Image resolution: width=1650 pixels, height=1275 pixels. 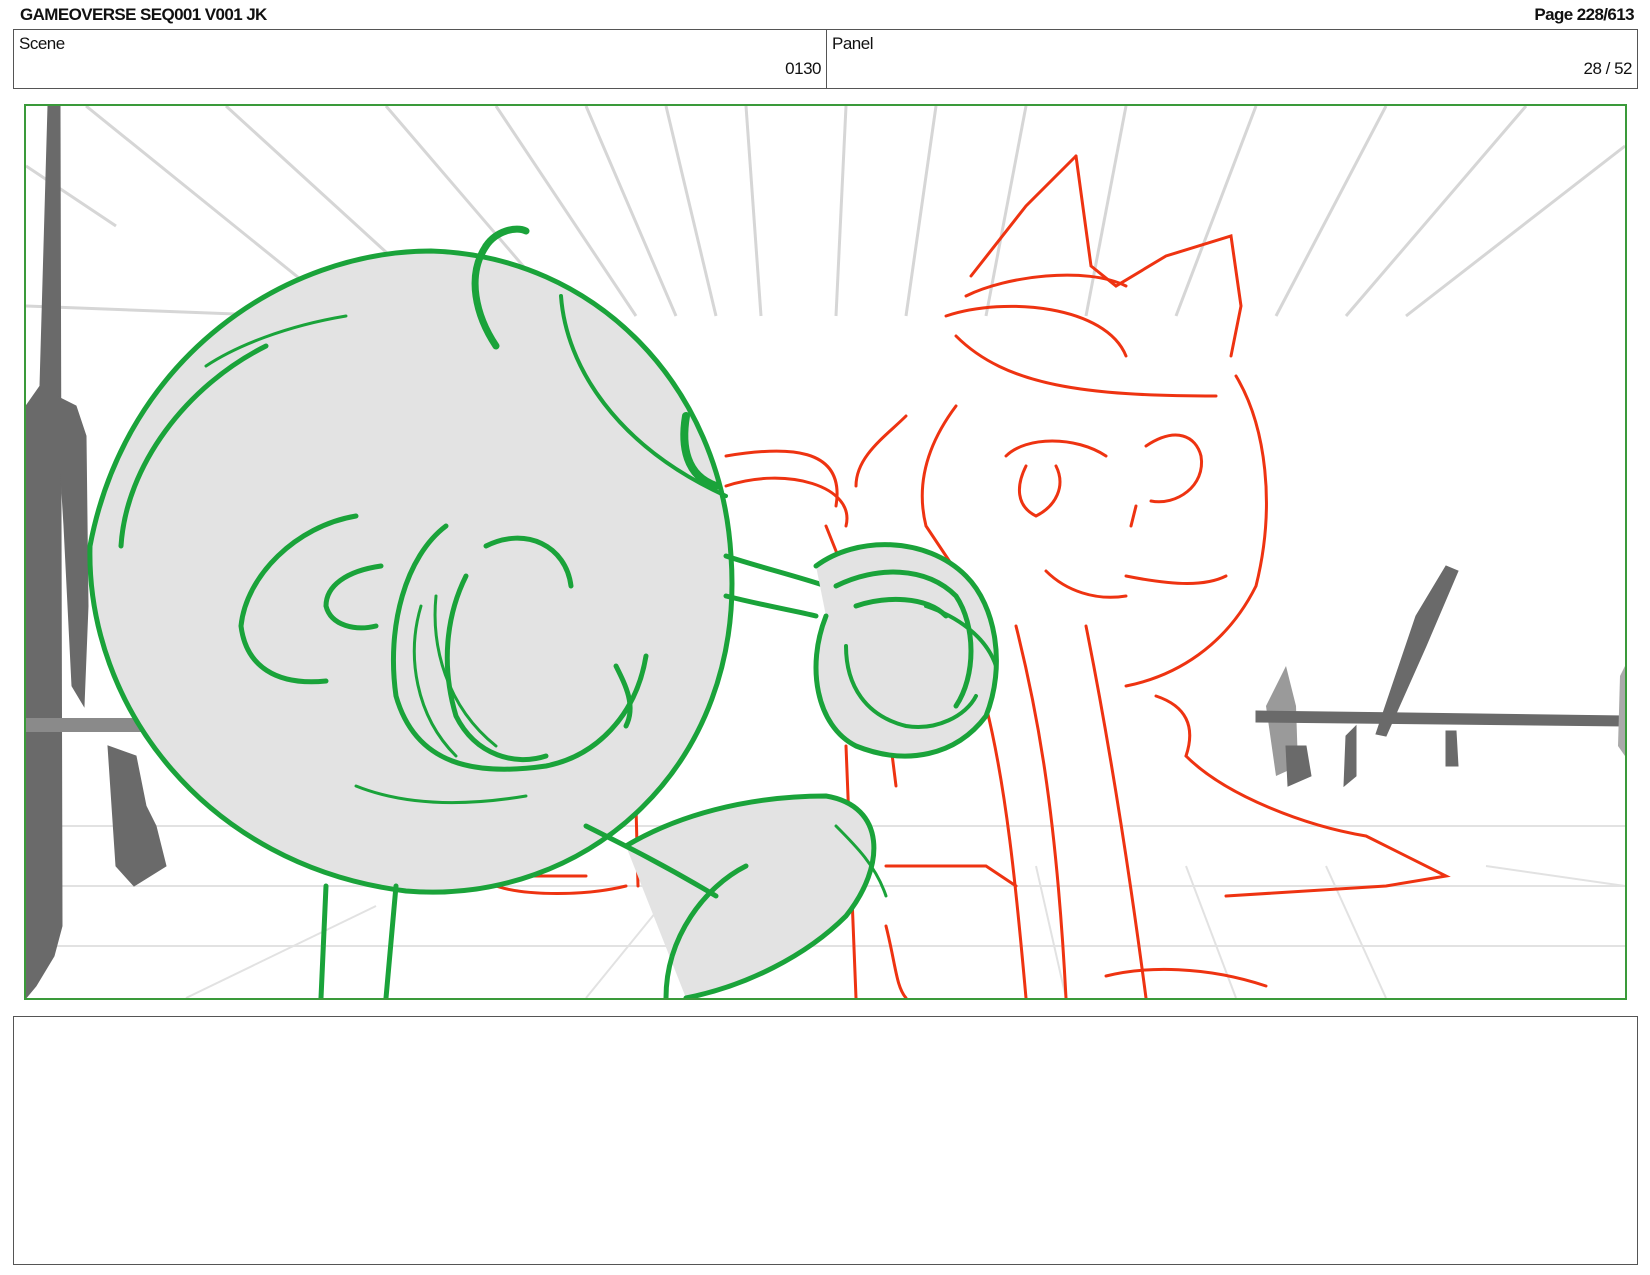 I want to click on panel-label: Panel, so click(x=852, y=43).